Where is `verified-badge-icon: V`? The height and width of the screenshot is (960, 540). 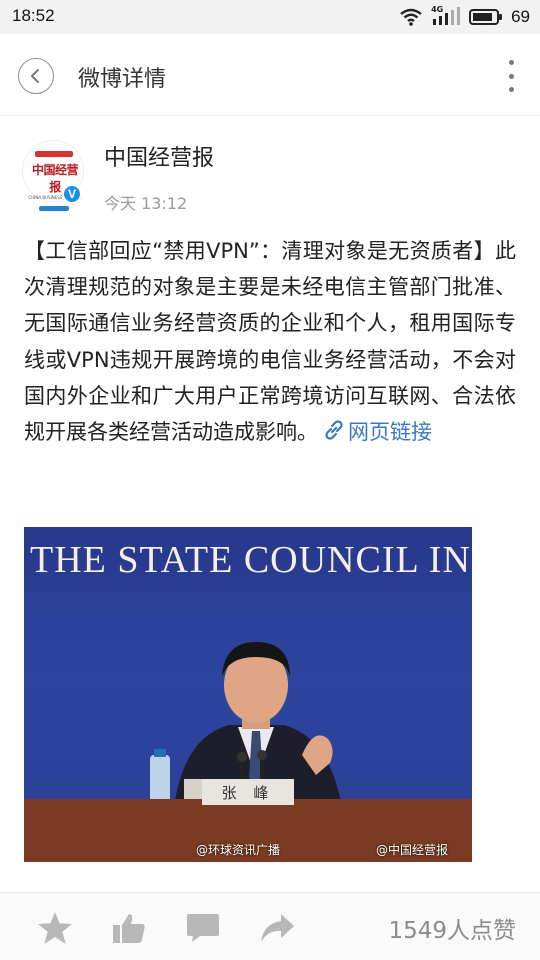
verified-badge-icon: V is located at coordinates (72, 194).